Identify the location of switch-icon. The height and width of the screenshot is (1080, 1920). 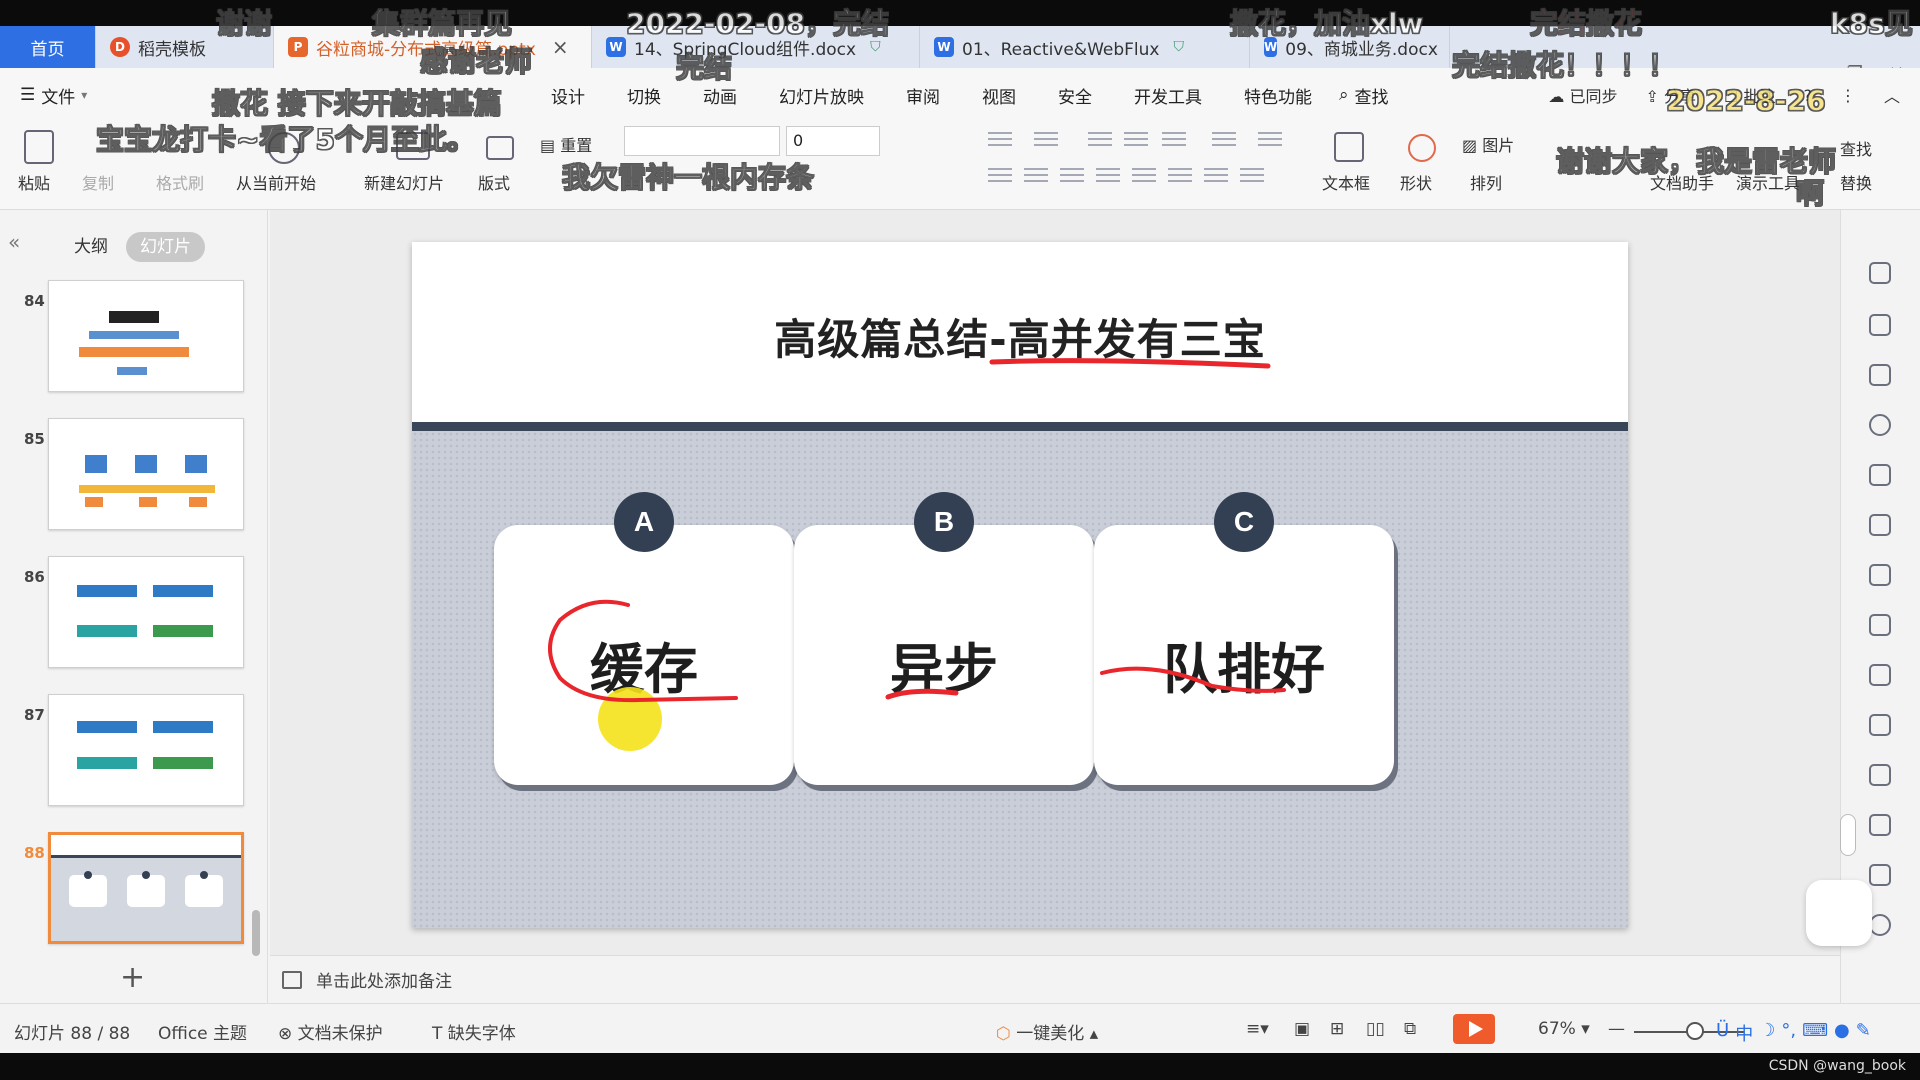
(1880, 325).